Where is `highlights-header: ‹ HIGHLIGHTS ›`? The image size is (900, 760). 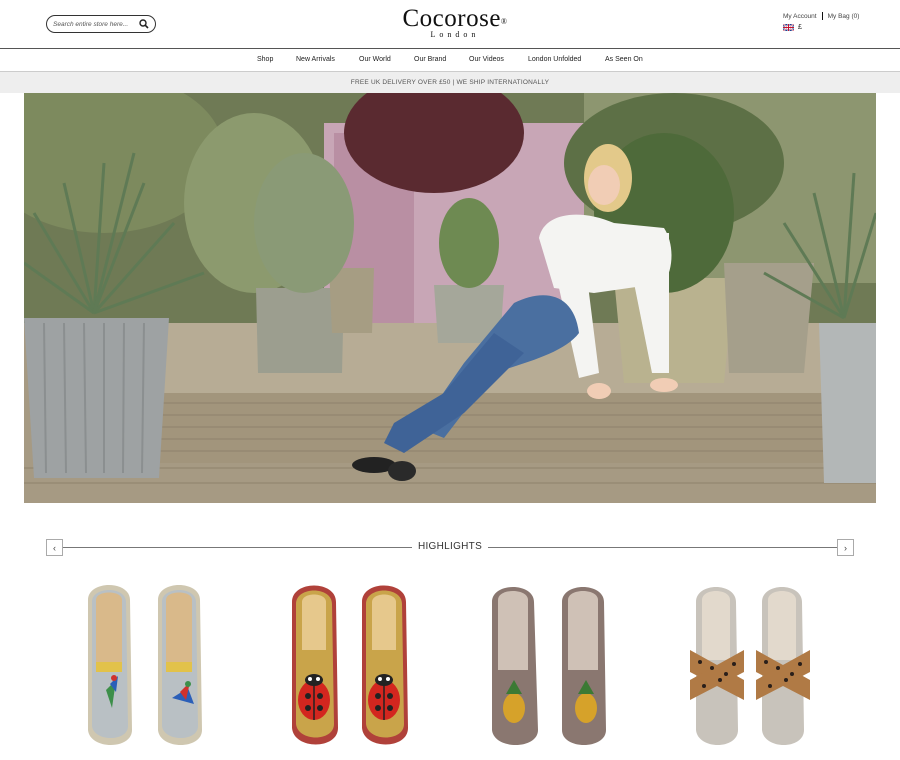
highlights-header: ‹ HIGHLIGHTS › is located at coordinates (450, 547).